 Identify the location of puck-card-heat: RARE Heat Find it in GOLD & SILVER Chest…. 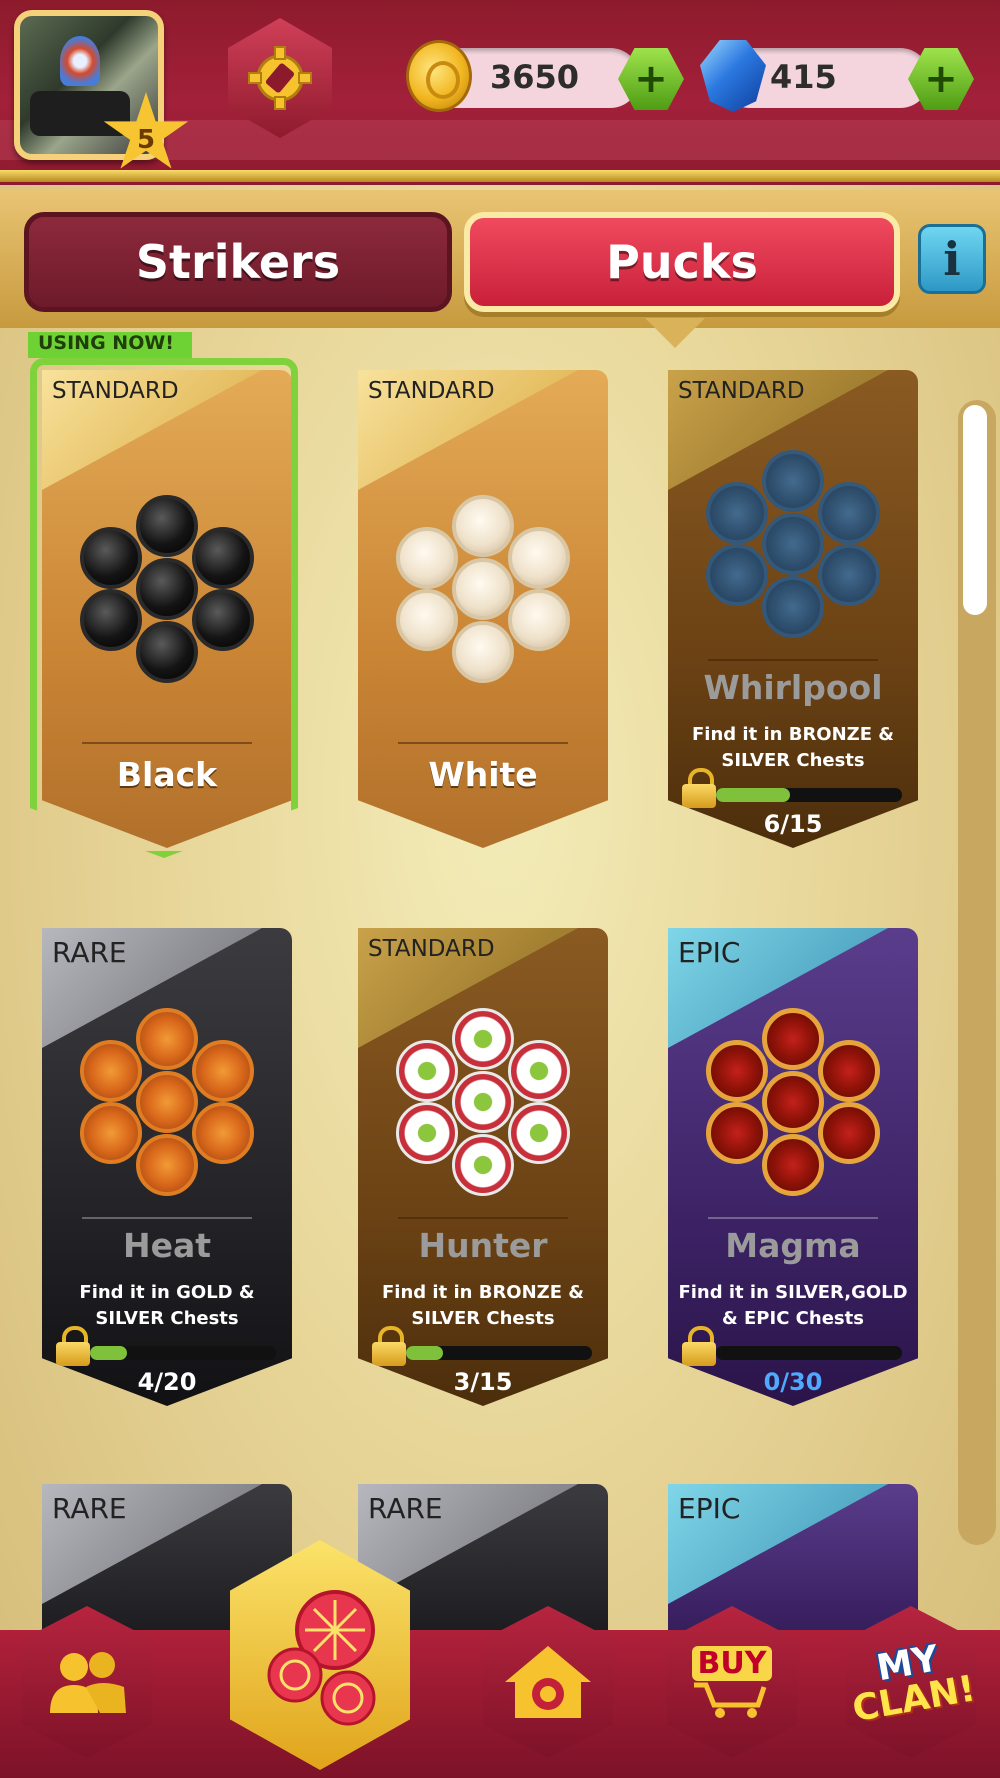
(167, 1167).